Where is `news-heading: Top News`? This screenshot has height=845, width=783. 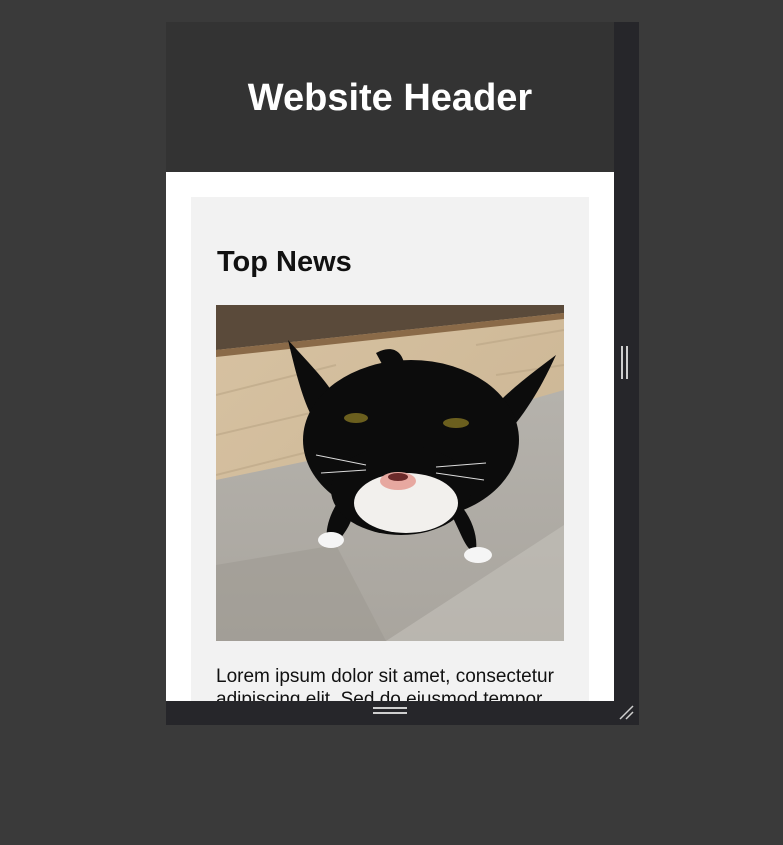
news-heading: Top News is located at coordinates (284, 262).